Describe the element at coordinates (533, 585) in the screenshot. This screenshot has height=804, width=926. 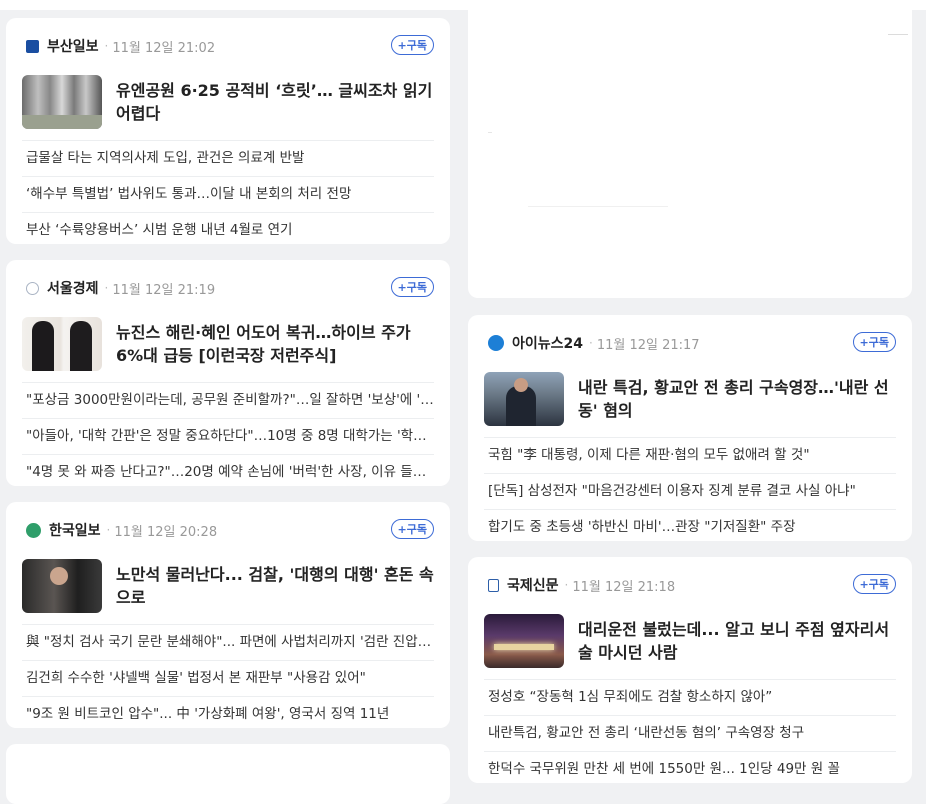
I see `press-name: 국제신문` at that location.